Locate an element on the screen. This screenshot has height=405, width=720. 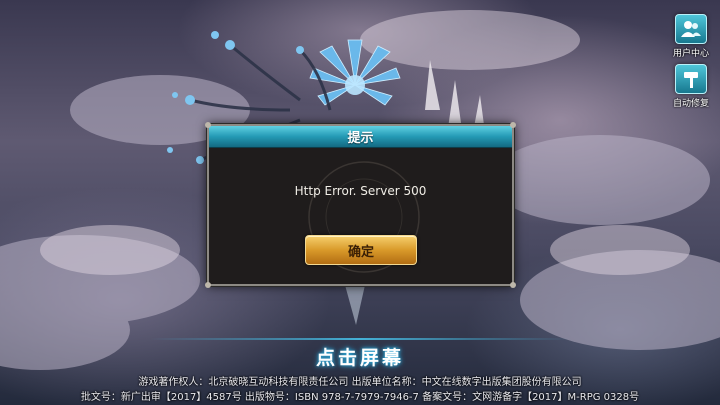
auto-repair-label: 自动修复 is located at coordinates (690, 104).